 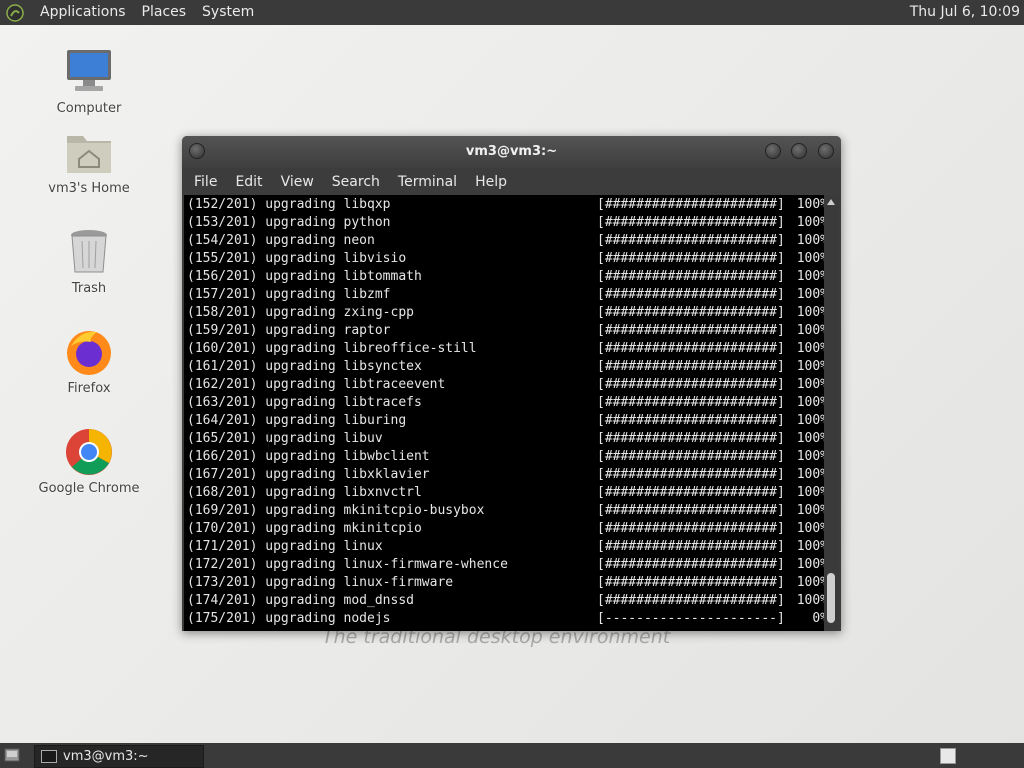 What do you see at coordinates (89, 288) in the screenshot?
I see `desktop-icon-label: Trash` at bounding box center [89, 288].